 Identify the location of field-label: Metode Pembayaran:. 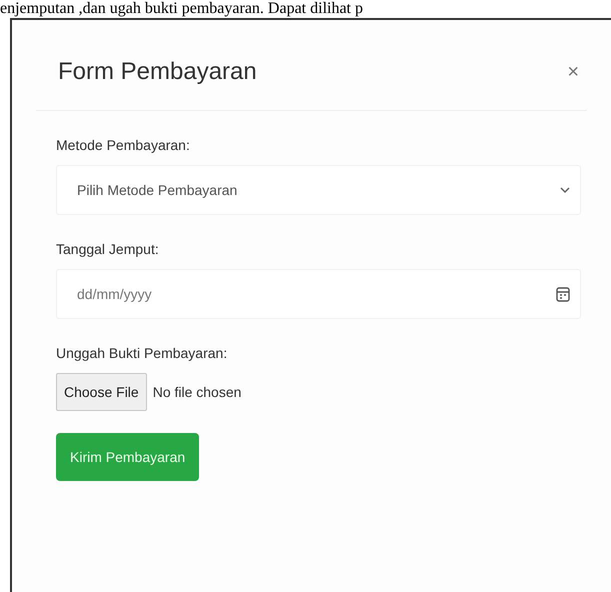
(123, 145).